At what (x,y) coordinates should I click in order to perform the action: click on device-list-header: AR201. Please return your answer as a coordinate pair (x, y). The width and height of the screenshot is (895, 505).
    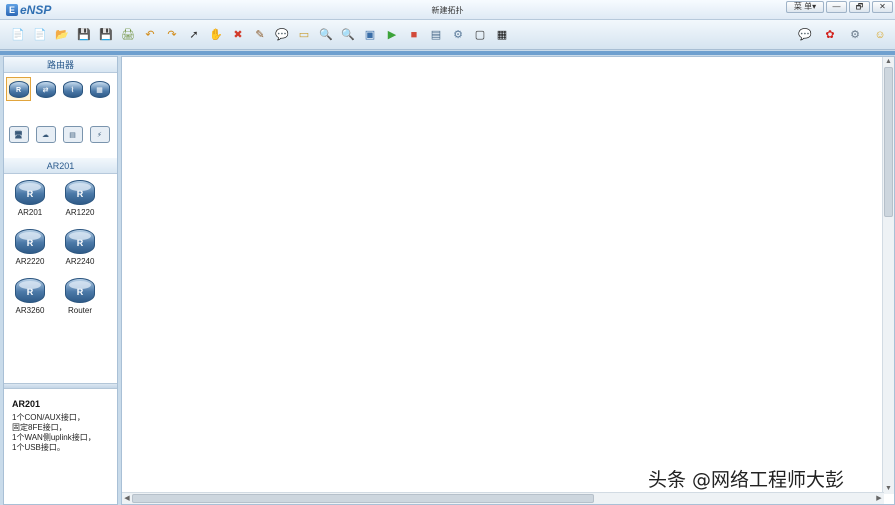
    Looking at the image, I should click on (60, 166).